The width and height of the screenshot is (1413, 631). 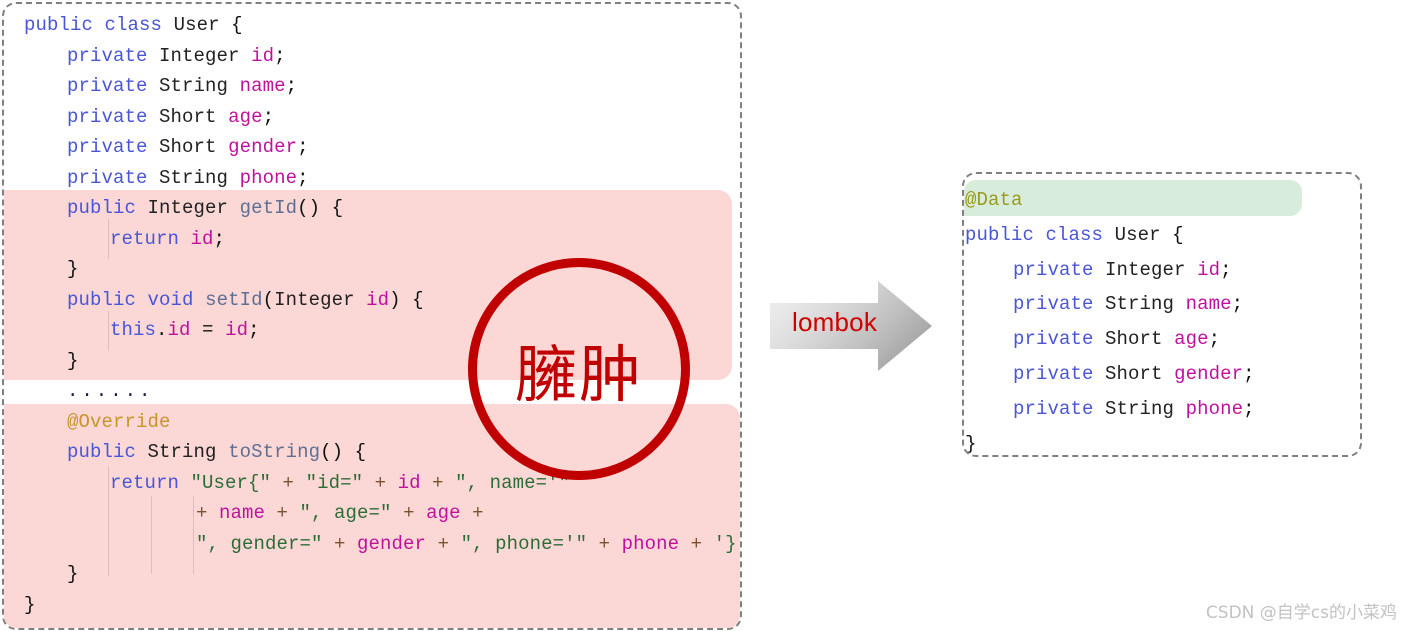 I want to click on code-token: ., so click(x=162, y=330).